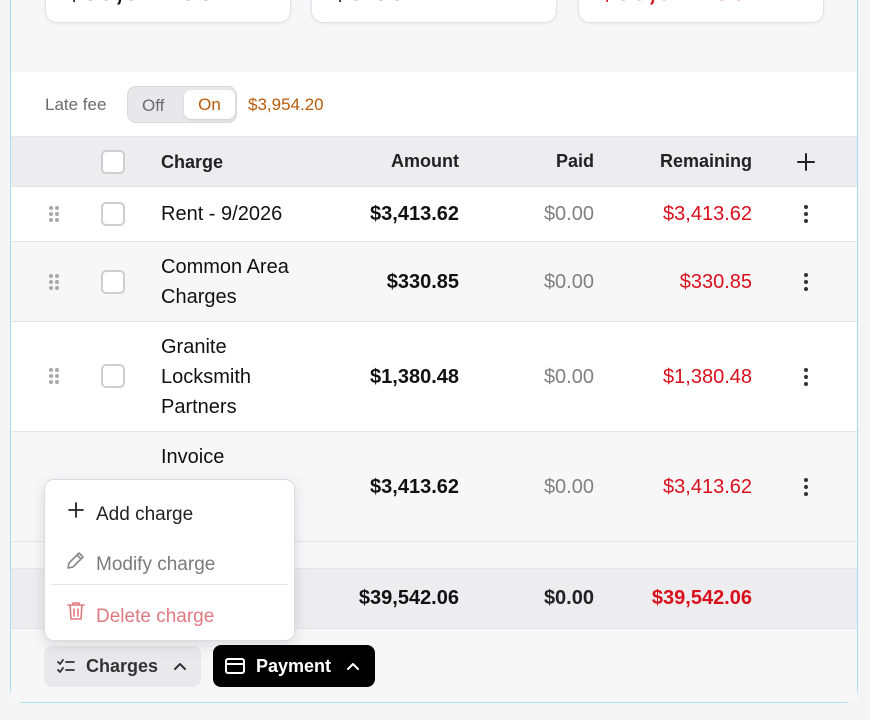  Describe the element at coordinates (574, 161) in the screenshot. I see `header-paid: Paid` at that location.